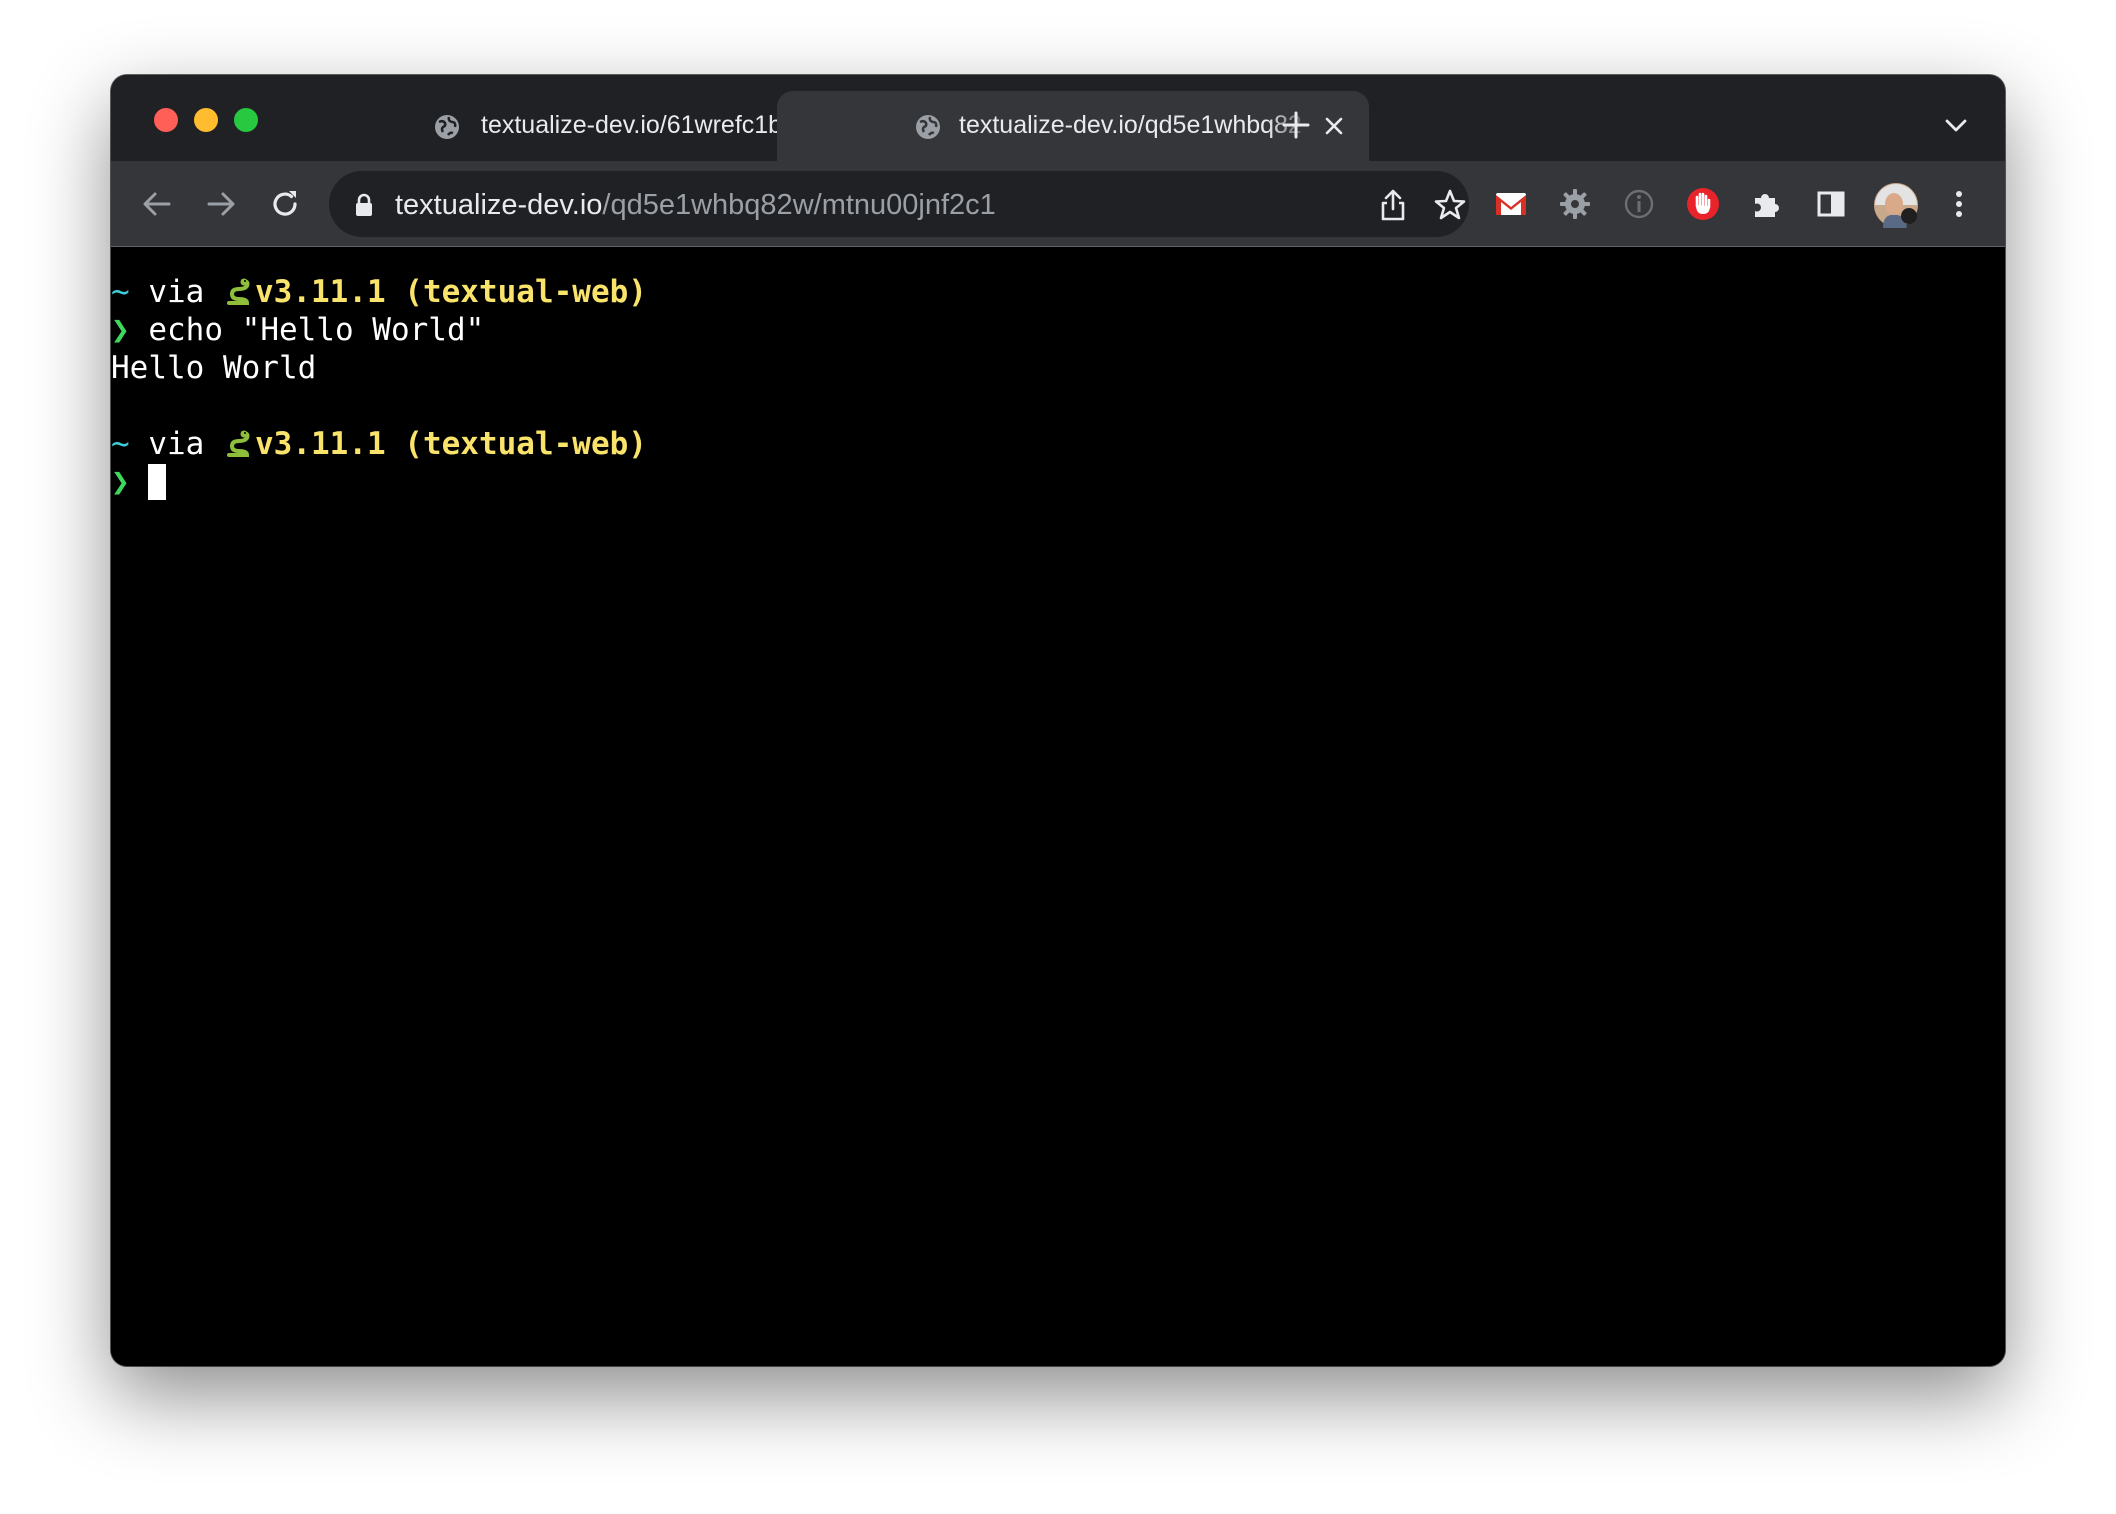 This screenshot has height=1514, width=2116. Describe the element at coordinates (206, 120) in the screenshot. I see `minimize-window-button` at that location.